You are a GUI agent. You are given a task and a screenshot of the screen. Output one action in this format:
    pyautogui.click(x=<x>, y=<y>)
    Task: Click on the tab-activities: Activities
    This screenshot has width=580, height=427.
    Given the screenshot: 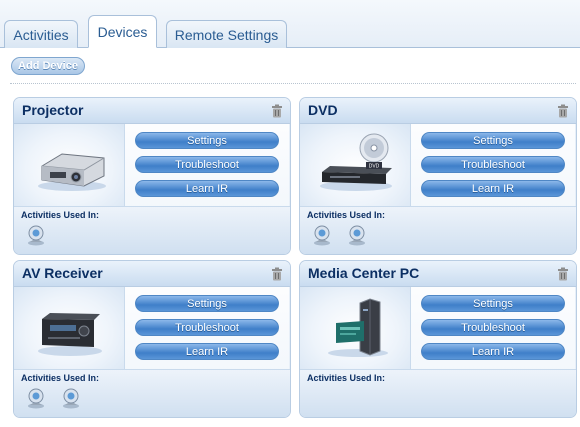 What is the action you would take?
    pyautogui.click(x=41, y=34)
    